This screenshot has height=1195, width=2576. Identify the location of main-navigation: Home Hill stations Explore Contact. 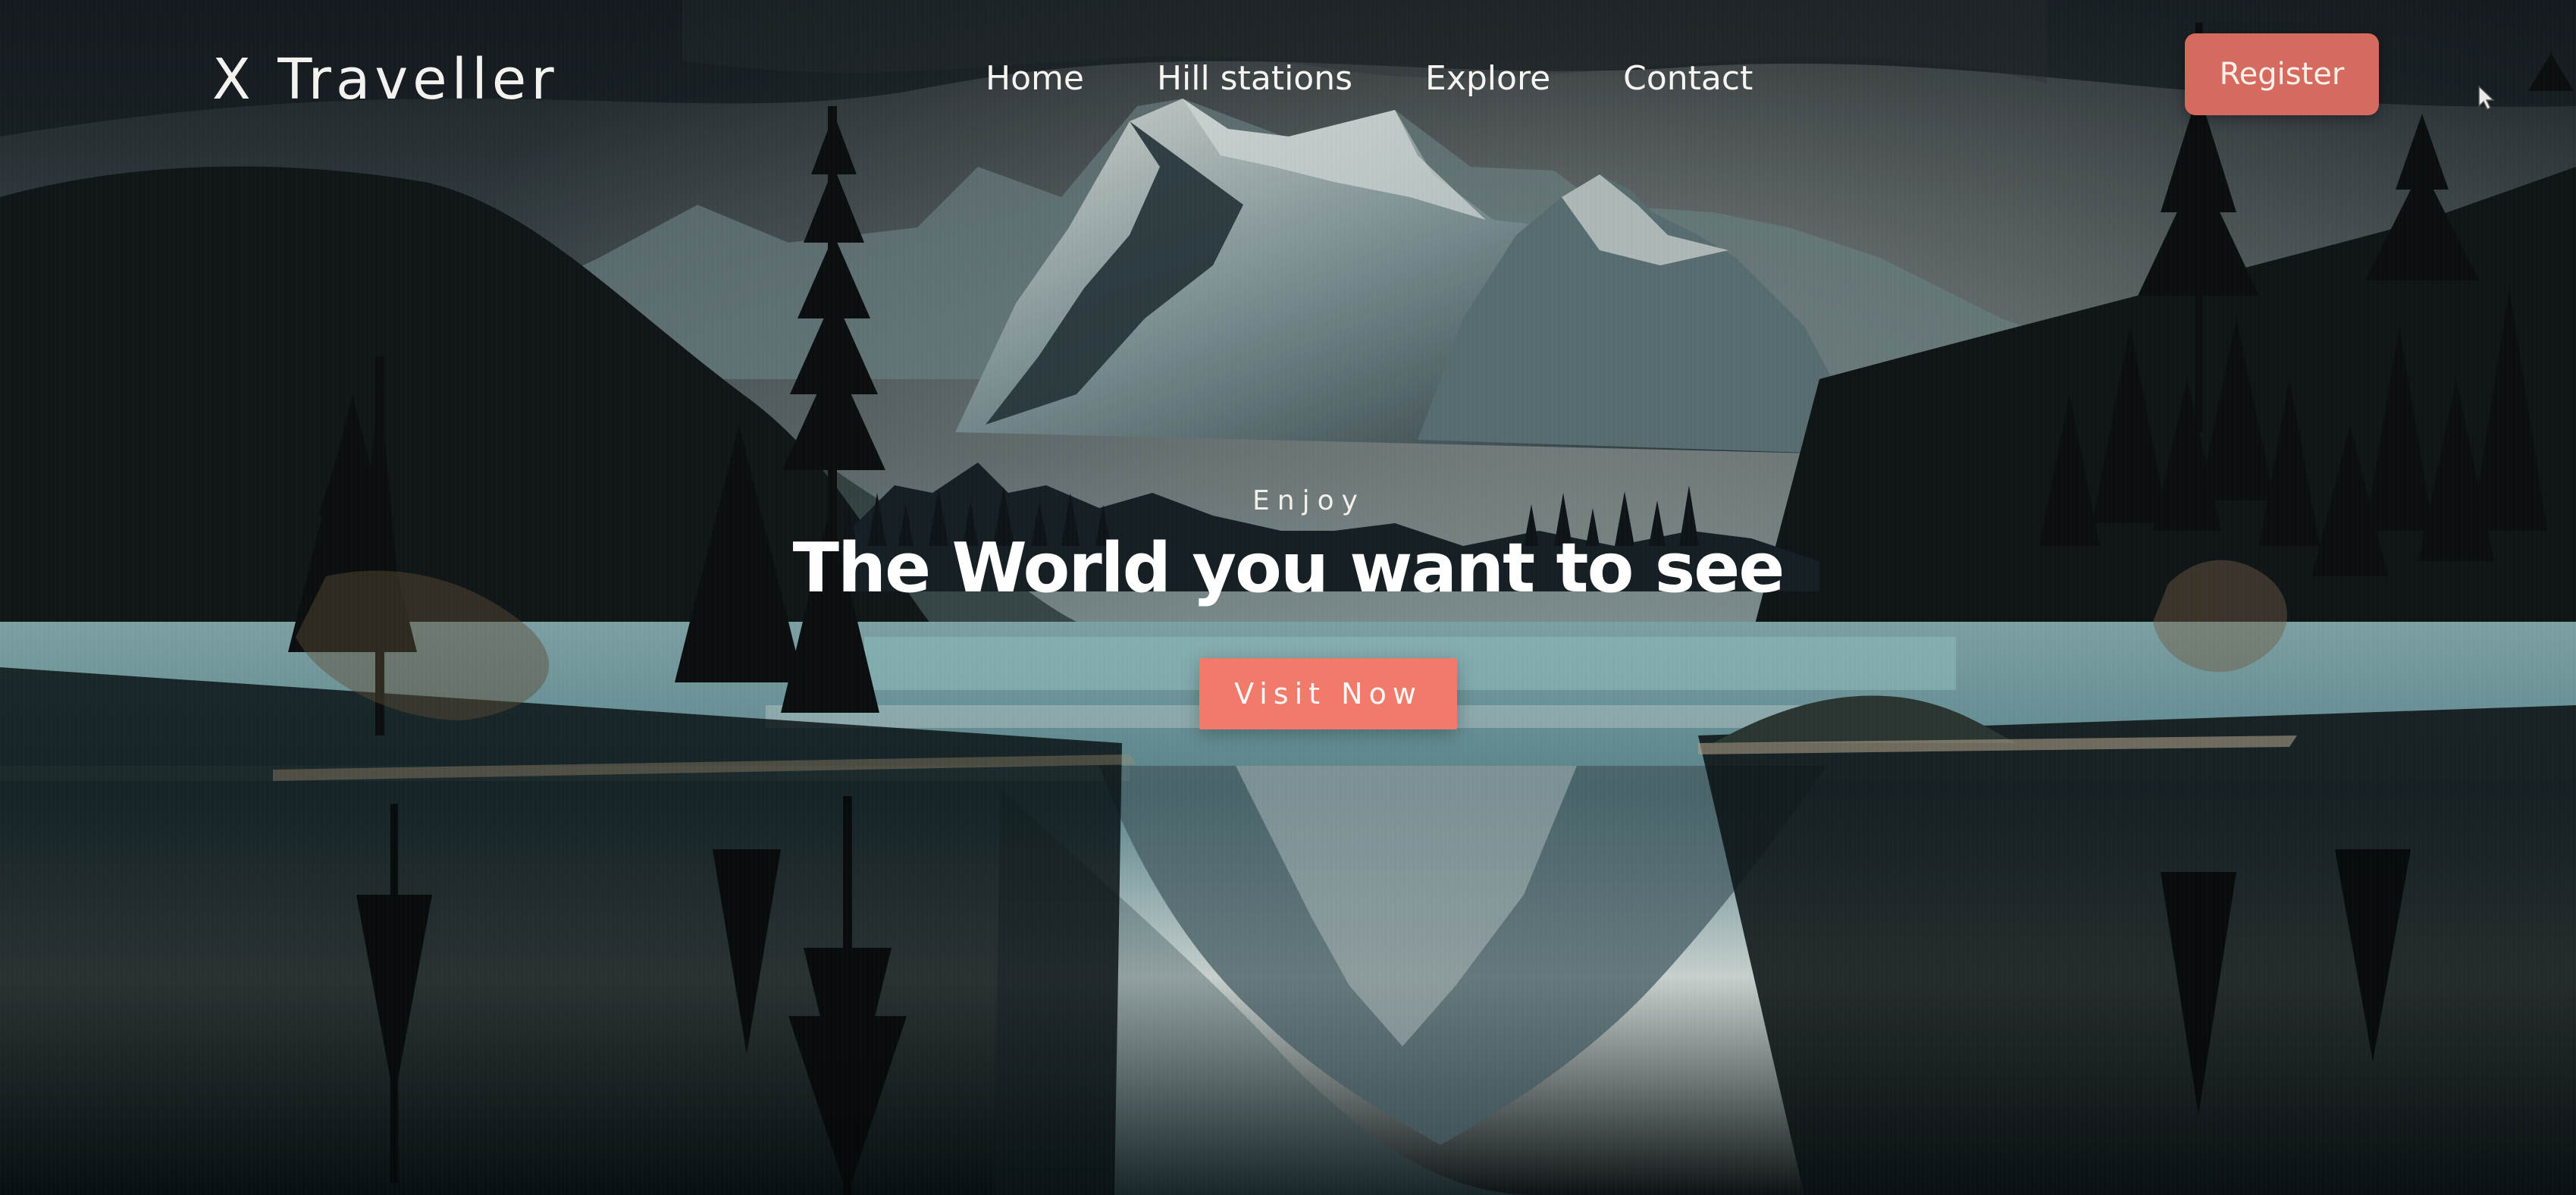
(1369, 78).